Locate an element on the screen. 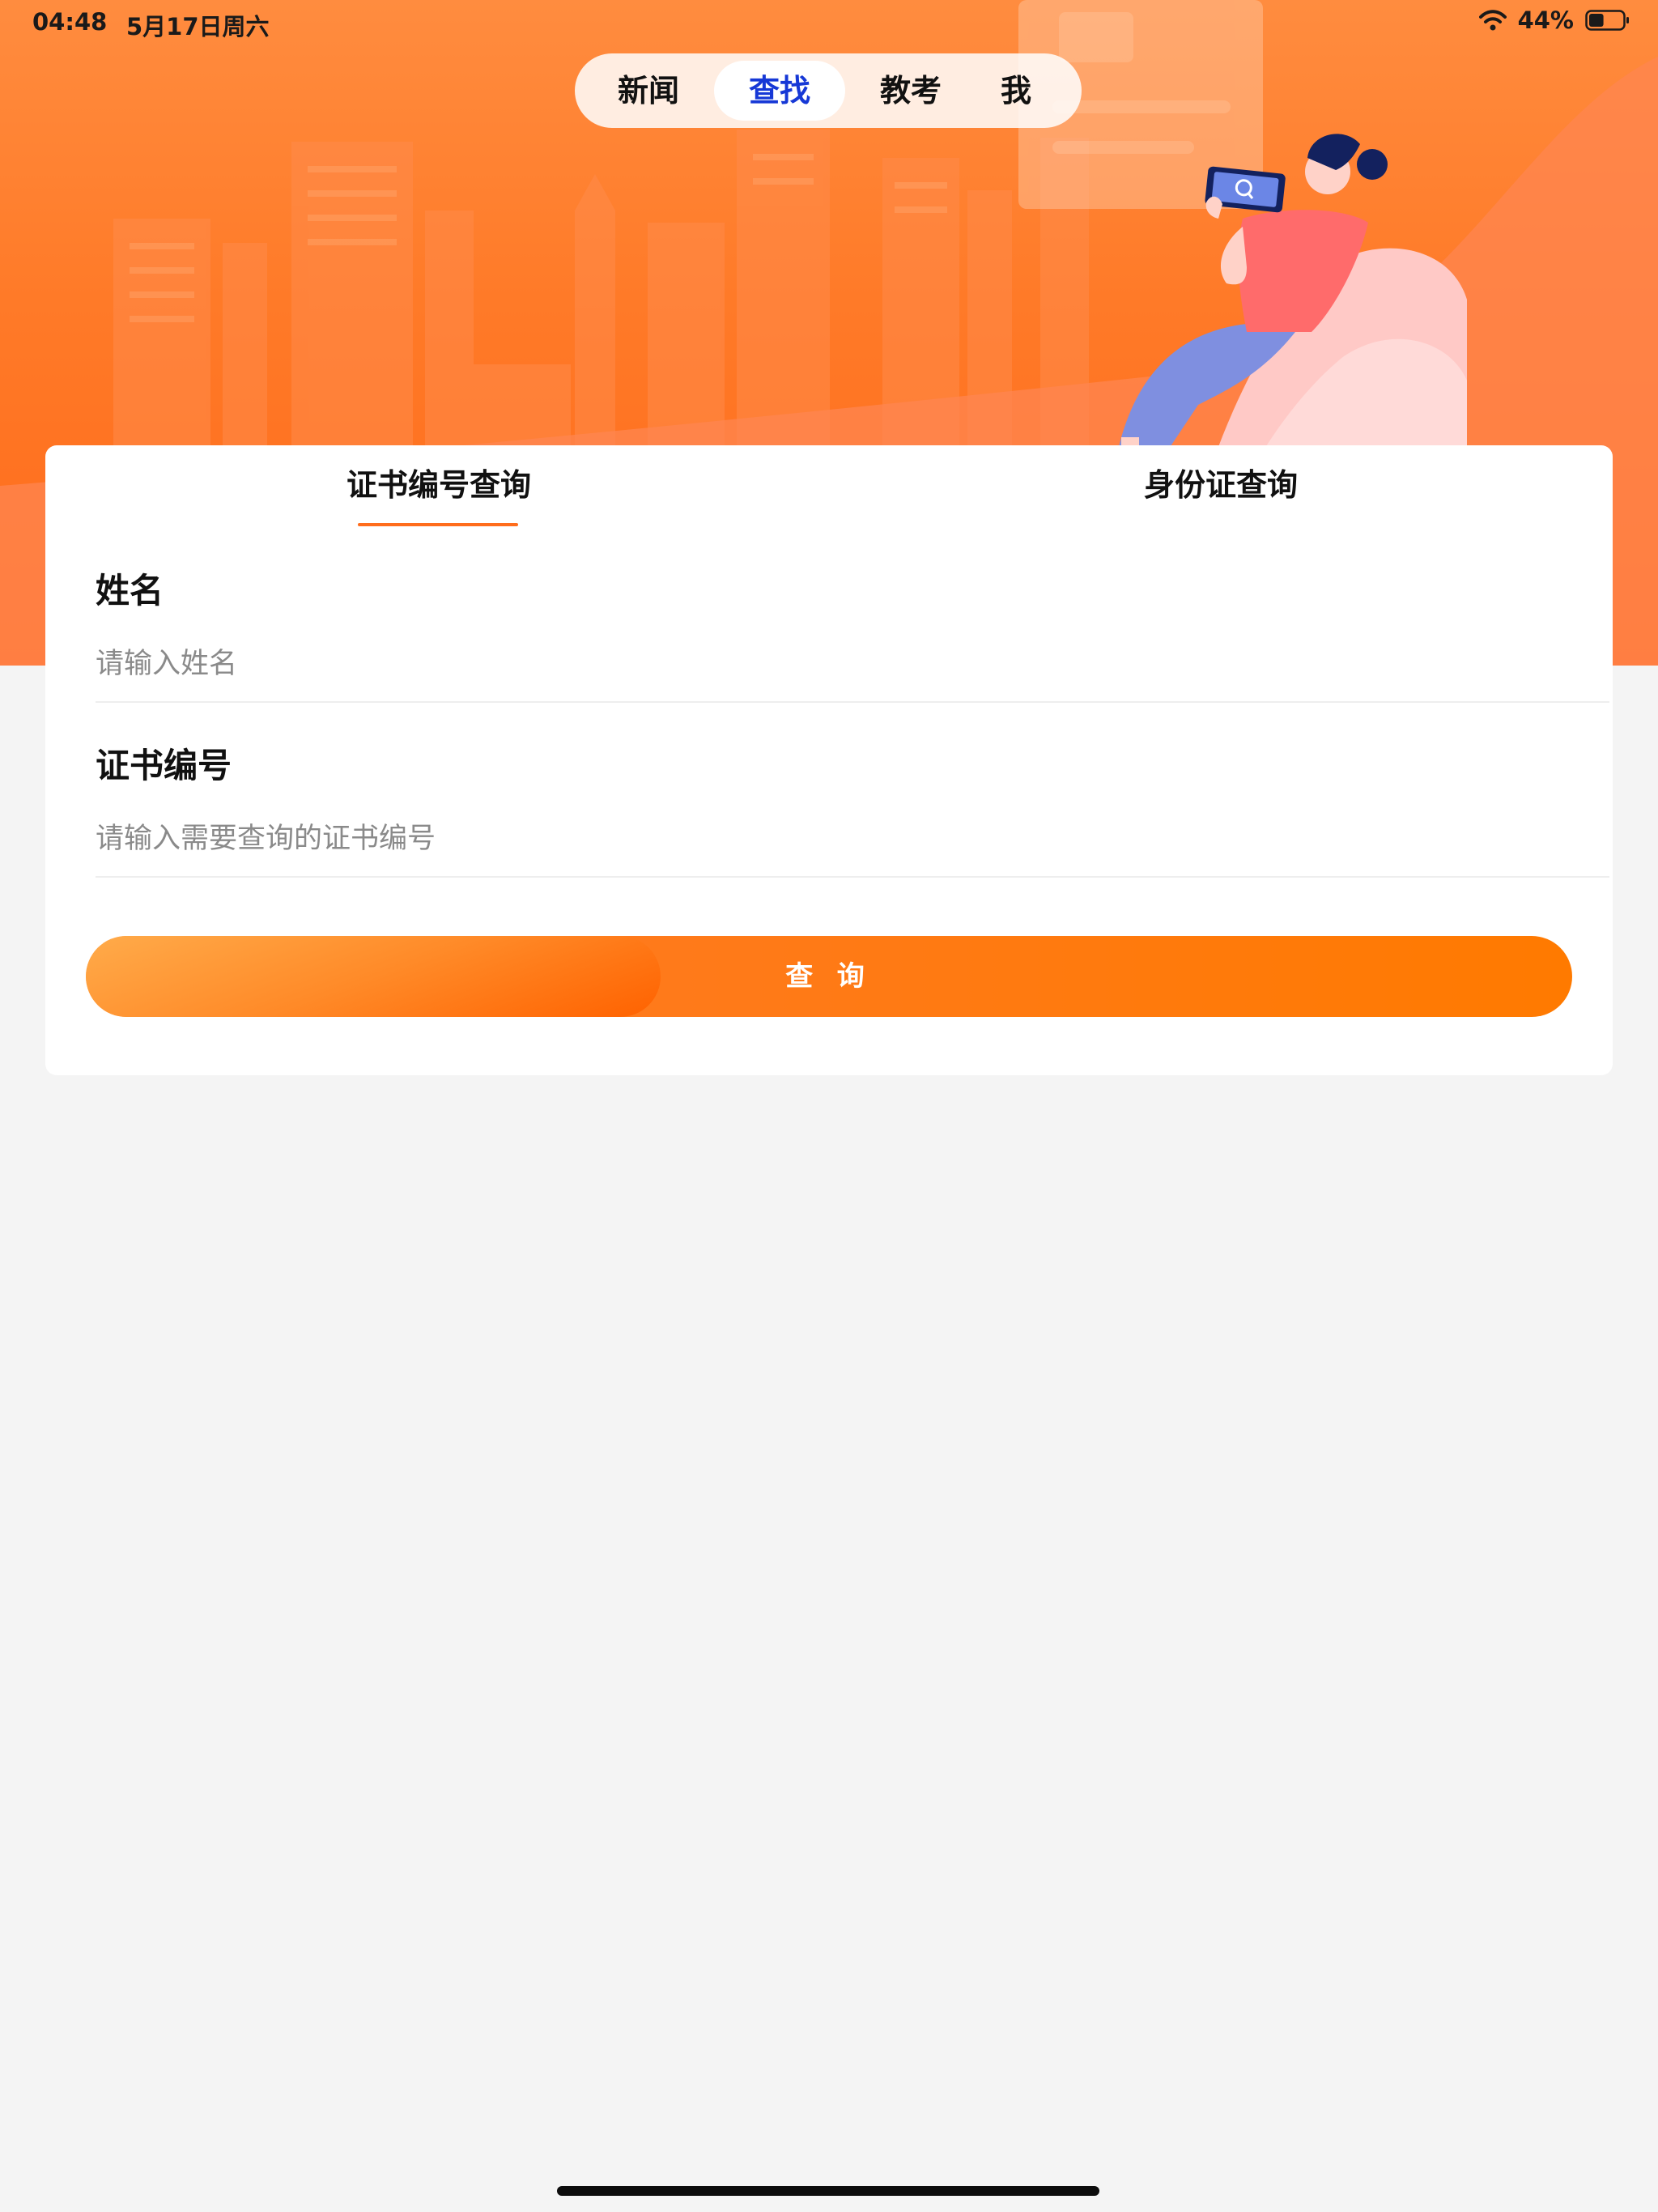  status-date: 5月17日周六 is located at coordinates (198, 27).